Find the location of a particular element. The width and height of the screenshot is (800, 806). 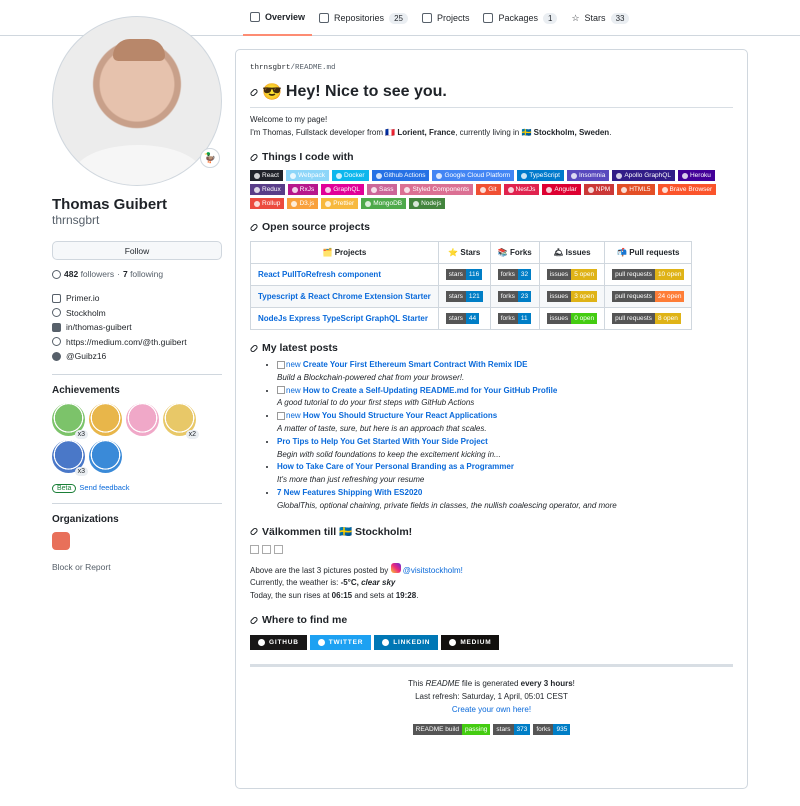

followers-link: 482 followers is located at coordinates (89, 274).